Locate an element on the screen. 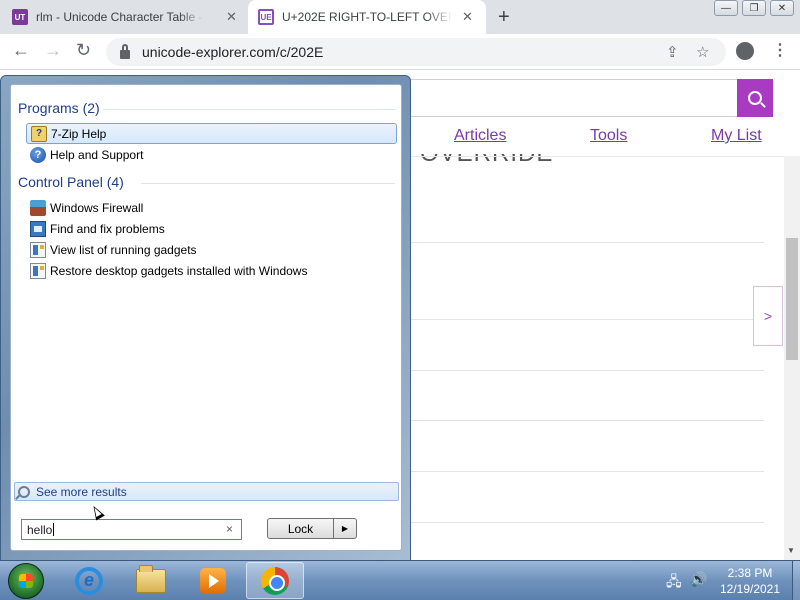 The width and height of the screenshot is (800, 600). result-find-fix-problems: Find and fix problems is located at coordinates (211, 228).